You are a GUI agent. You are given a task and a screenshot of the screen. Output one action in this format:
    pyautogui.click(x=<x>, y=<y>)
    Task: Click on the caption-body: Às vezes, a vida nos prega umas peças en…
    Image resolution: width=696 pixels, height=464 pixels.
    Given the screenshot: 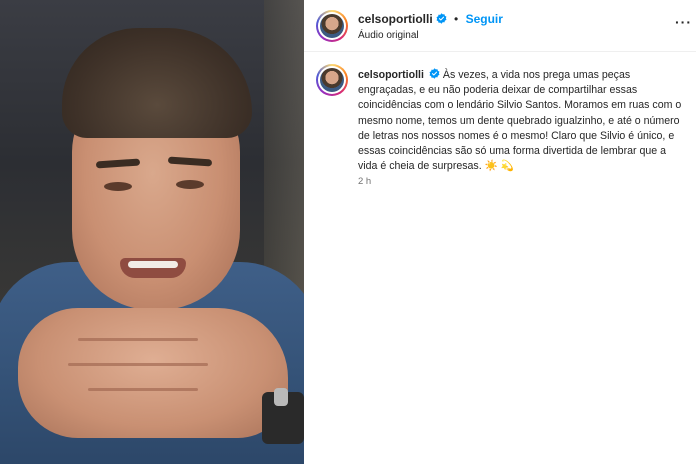 What is the action you would take?
    pyautogui.click(x=520, y=121)
    